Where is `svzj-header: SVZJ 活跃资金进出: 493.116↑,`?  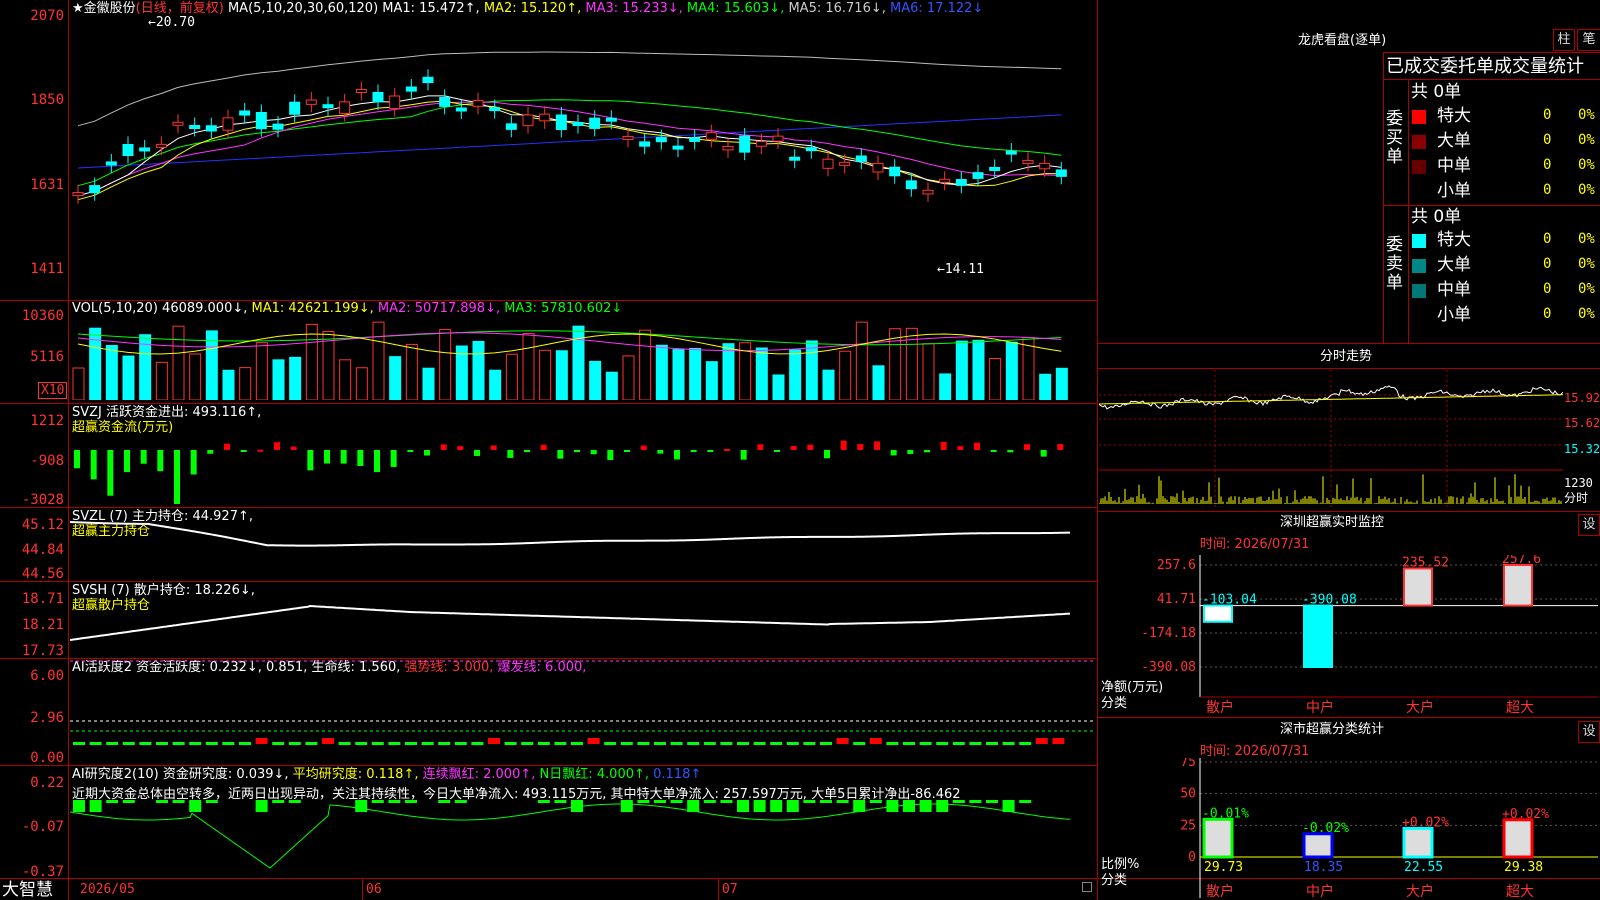
svzj-header: SVZJ 活跃资金进出: 493.116↑, is located at coordinates (167, 412).